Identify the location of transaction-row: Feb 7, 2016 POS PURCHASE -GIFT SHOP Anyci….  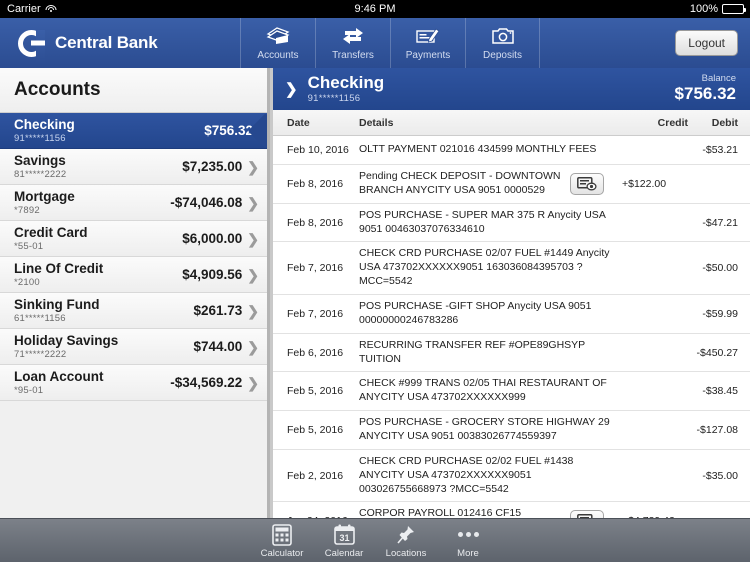
(511, 314).